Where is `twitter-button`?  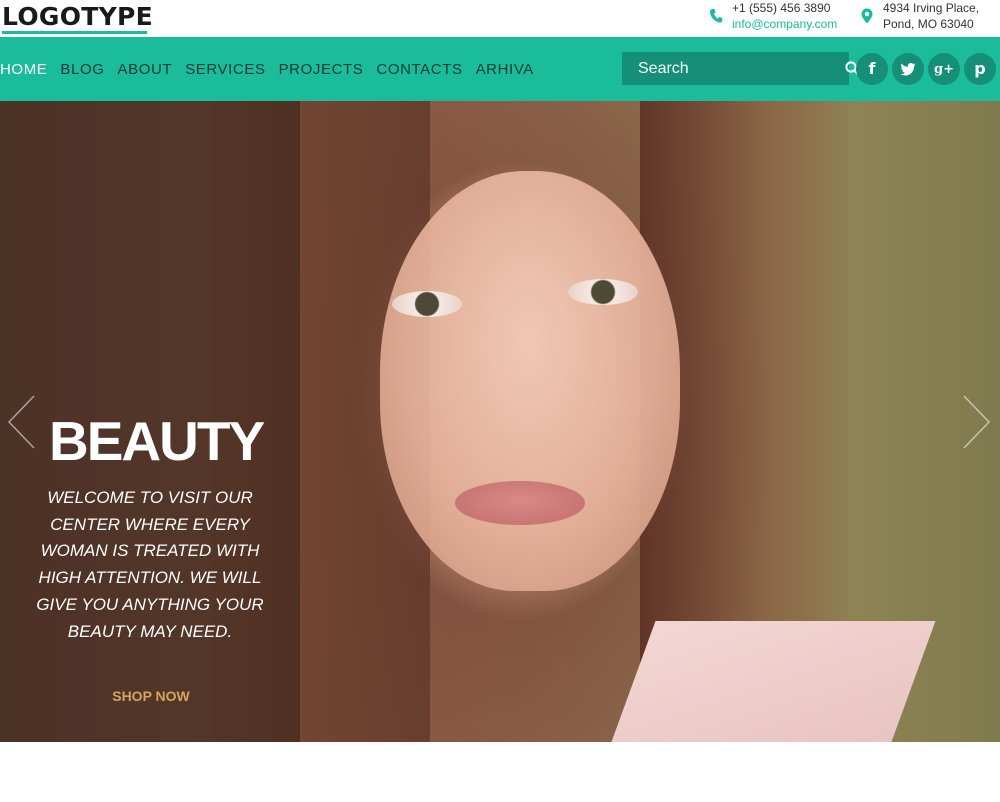 twitter-button is located at coordinates (908, 69).